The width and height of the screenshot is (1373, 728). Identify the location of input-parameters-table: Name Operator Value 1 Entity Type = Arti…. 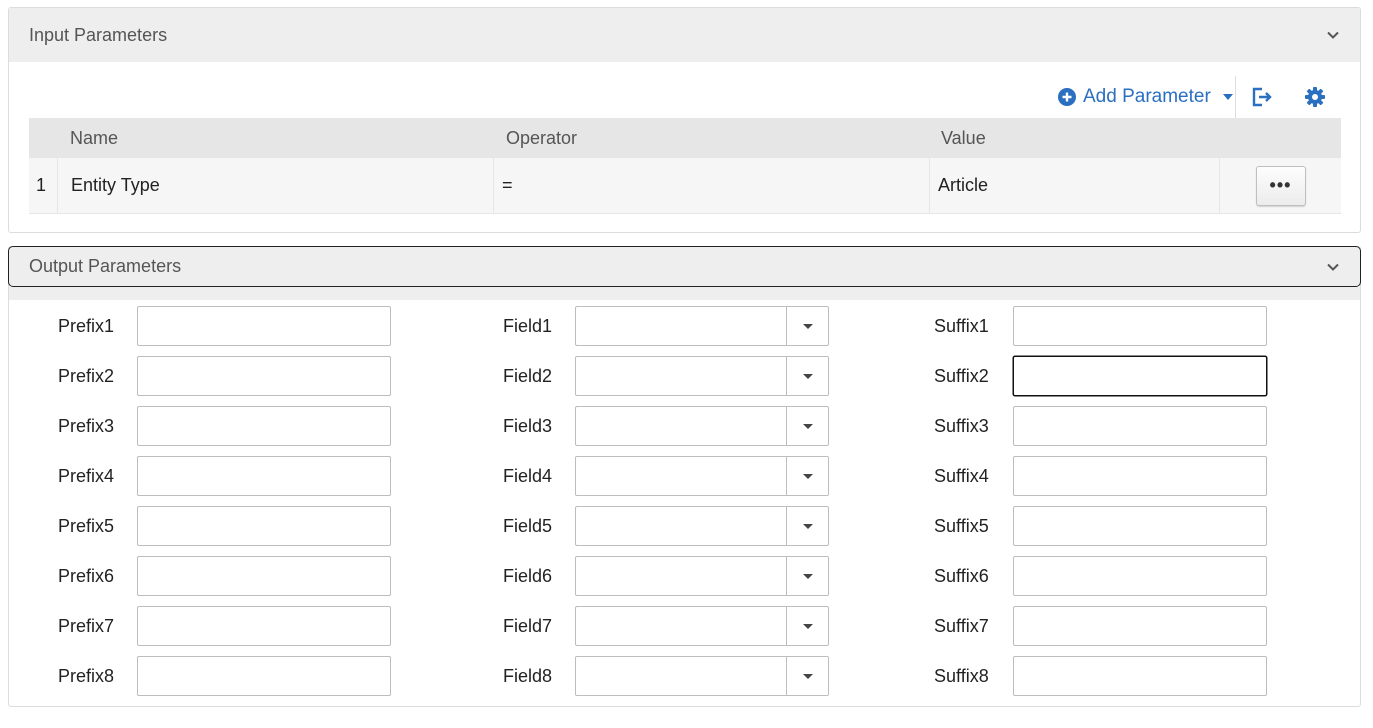
(685, 166).